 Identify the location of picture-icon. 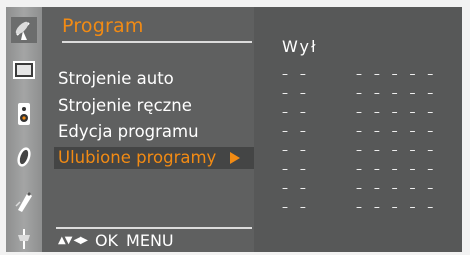
(24, 71).